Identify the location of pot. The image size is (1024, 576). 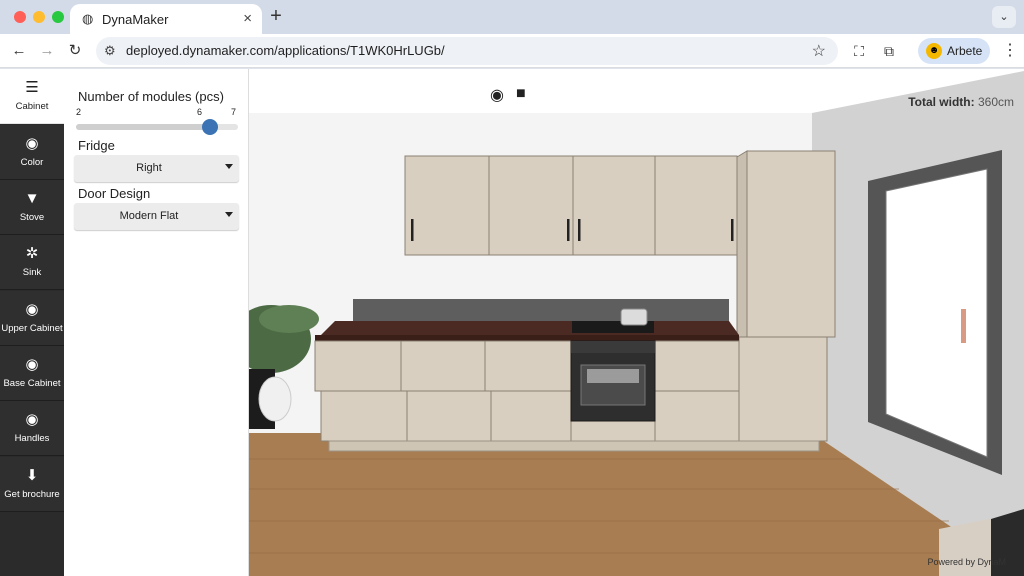
(634, 317).